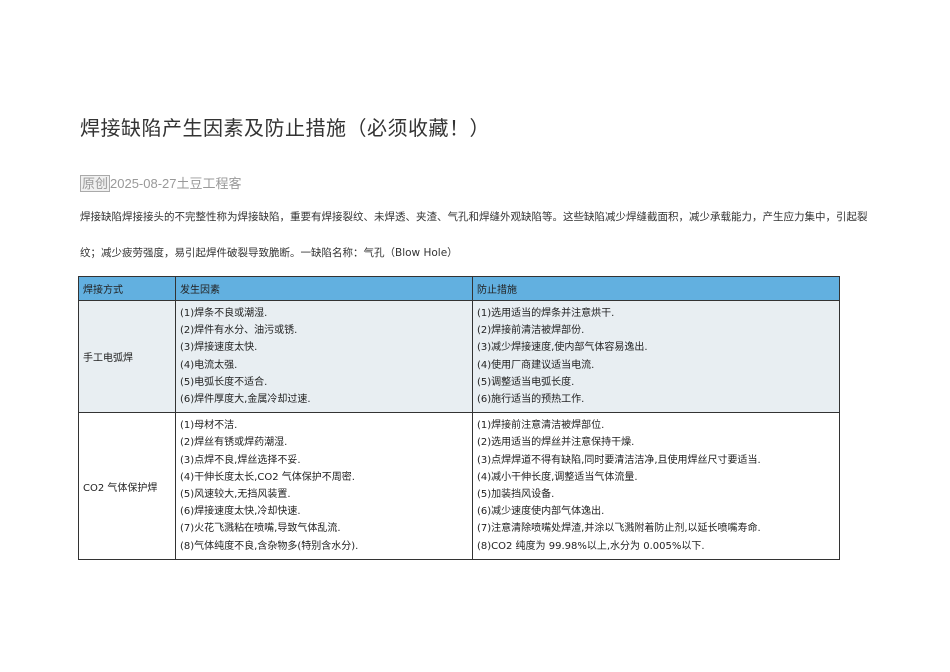 The image size is (950, 672). What do you see at coordinates (143, 183) in the screenshot?
I see `publish-date: 2025-08-27` at bounding box center [143, 183].